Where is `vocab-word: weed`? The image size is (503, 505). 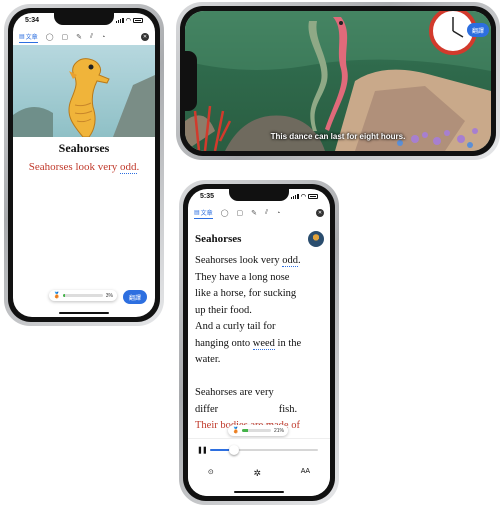 vocab-word: weed is located at coordinates (263, 343).